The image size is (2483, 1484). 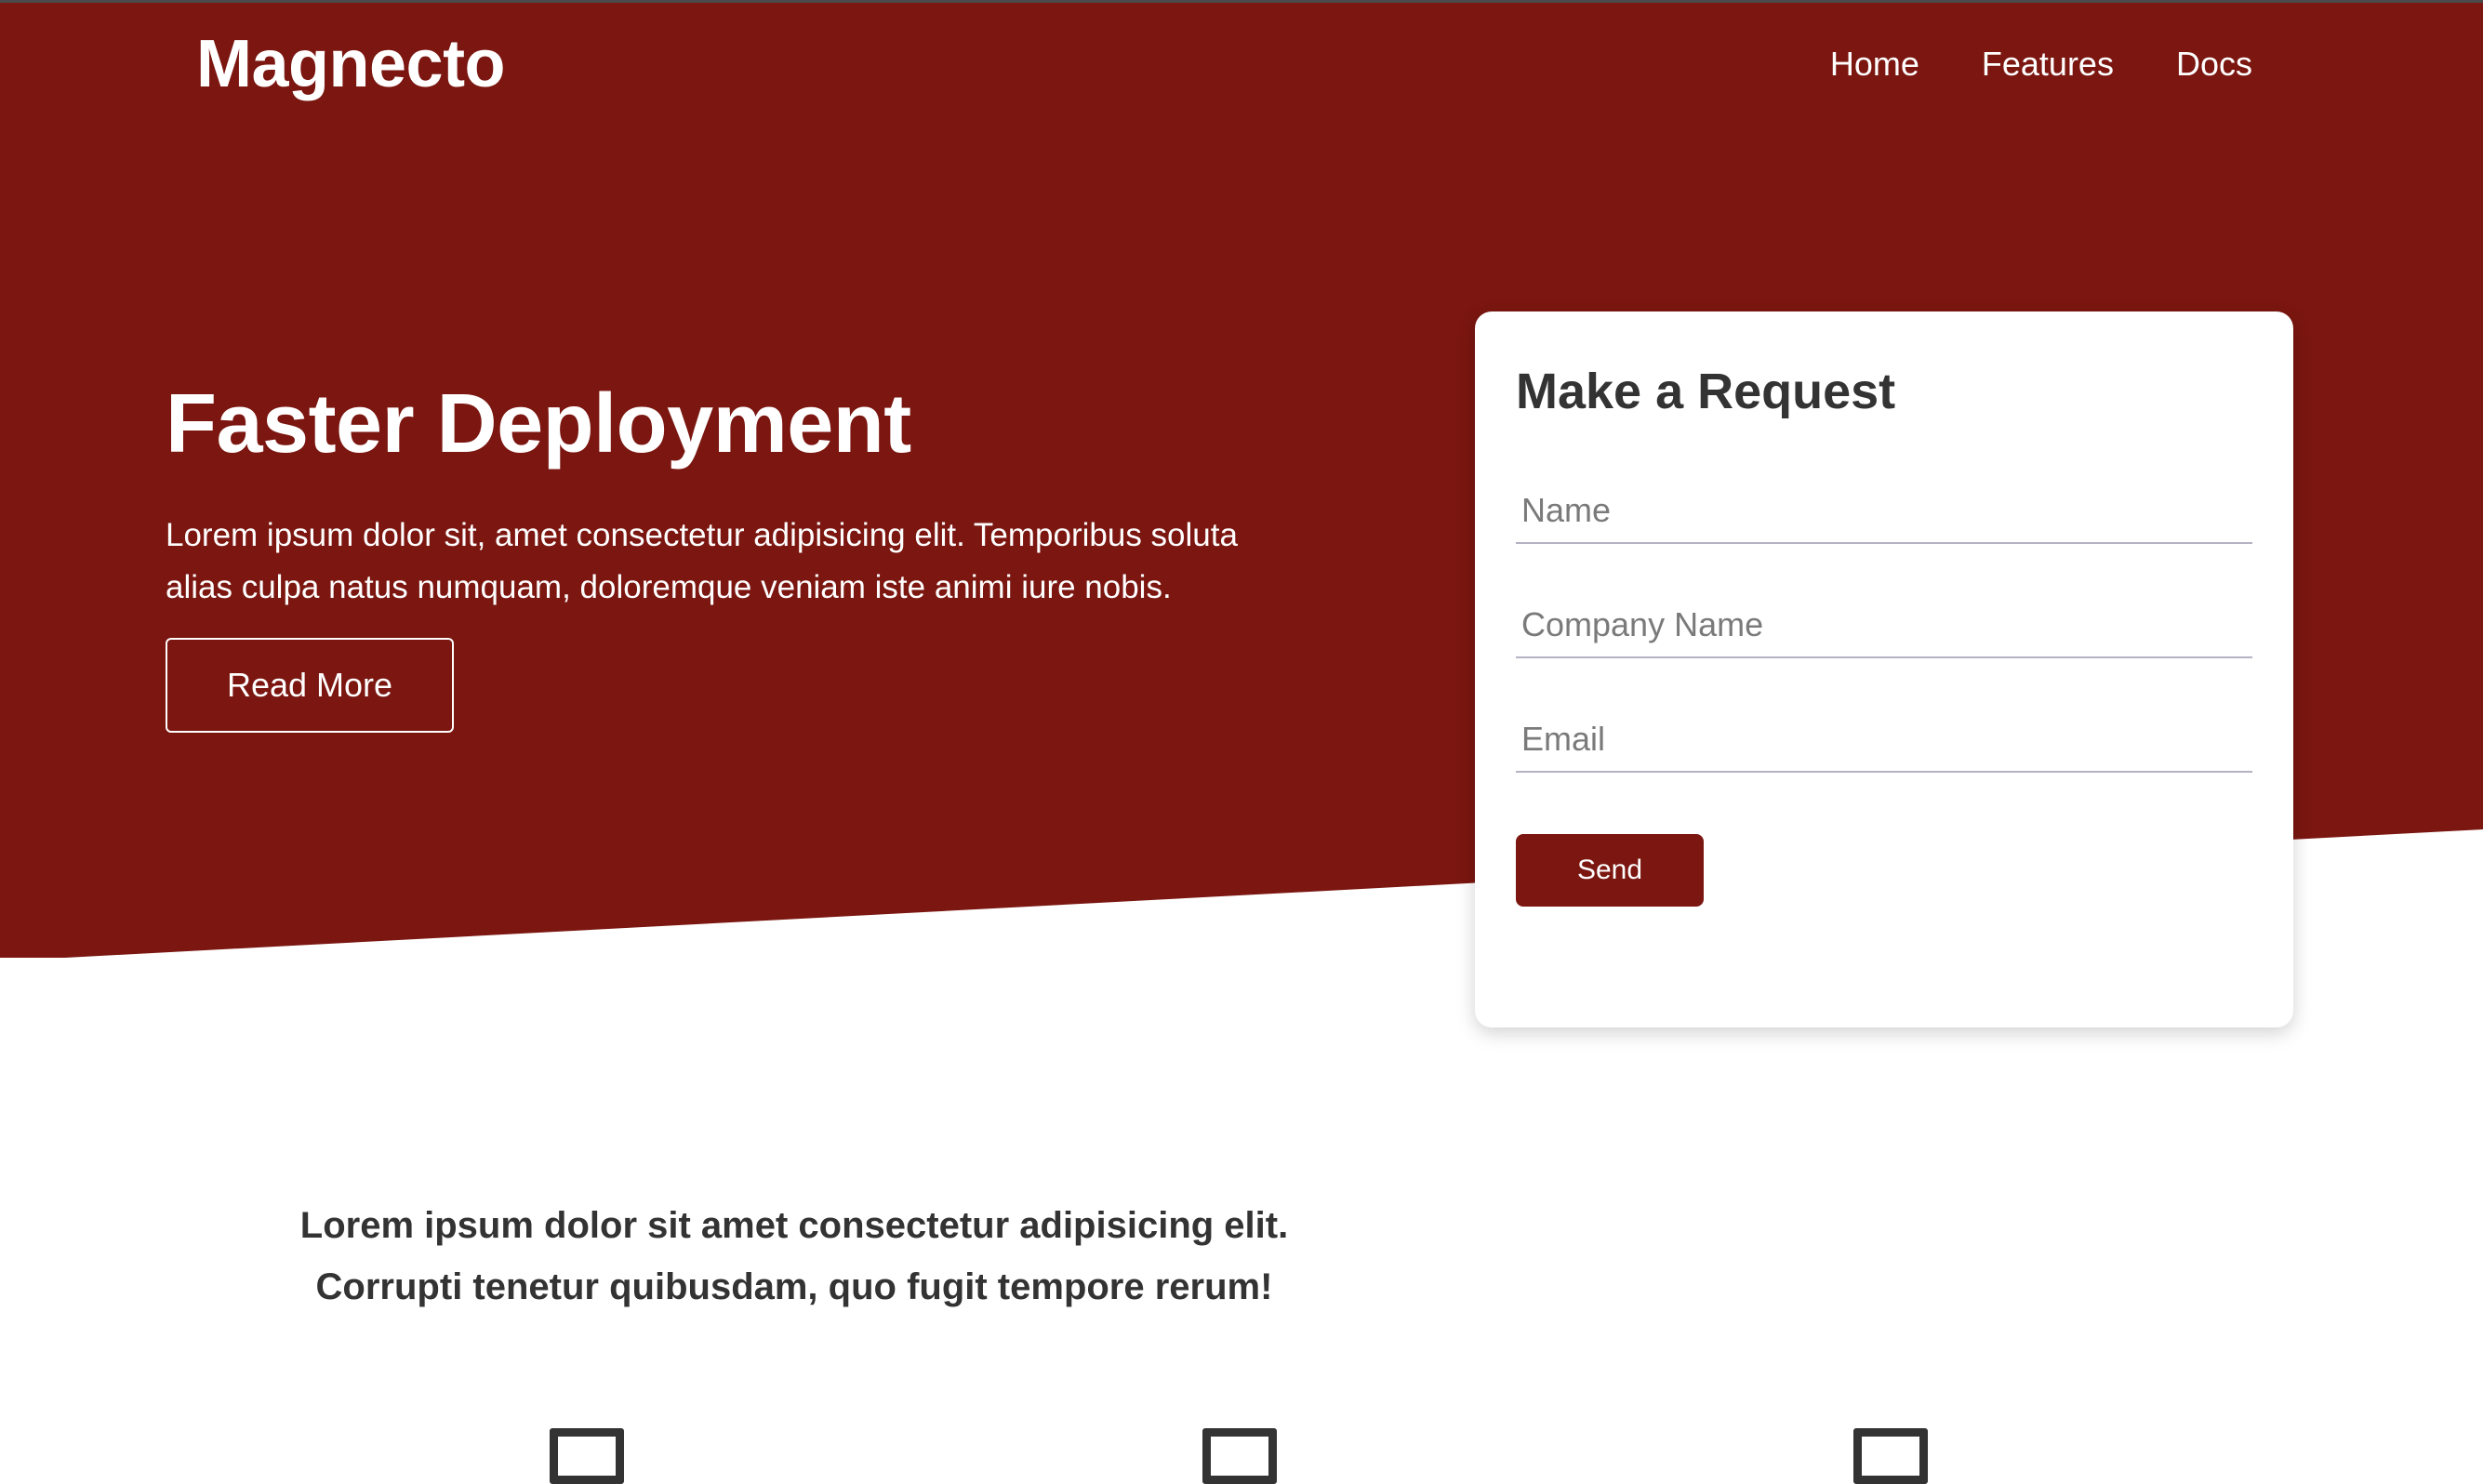 I want to click on name-input, so click(x=1884, y=511).